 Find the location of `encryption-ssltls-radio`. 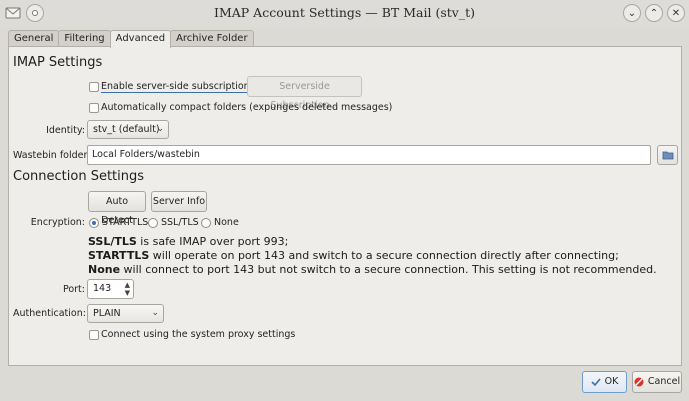

encryption-ssltls-radio is located at coordinates (153, 223).